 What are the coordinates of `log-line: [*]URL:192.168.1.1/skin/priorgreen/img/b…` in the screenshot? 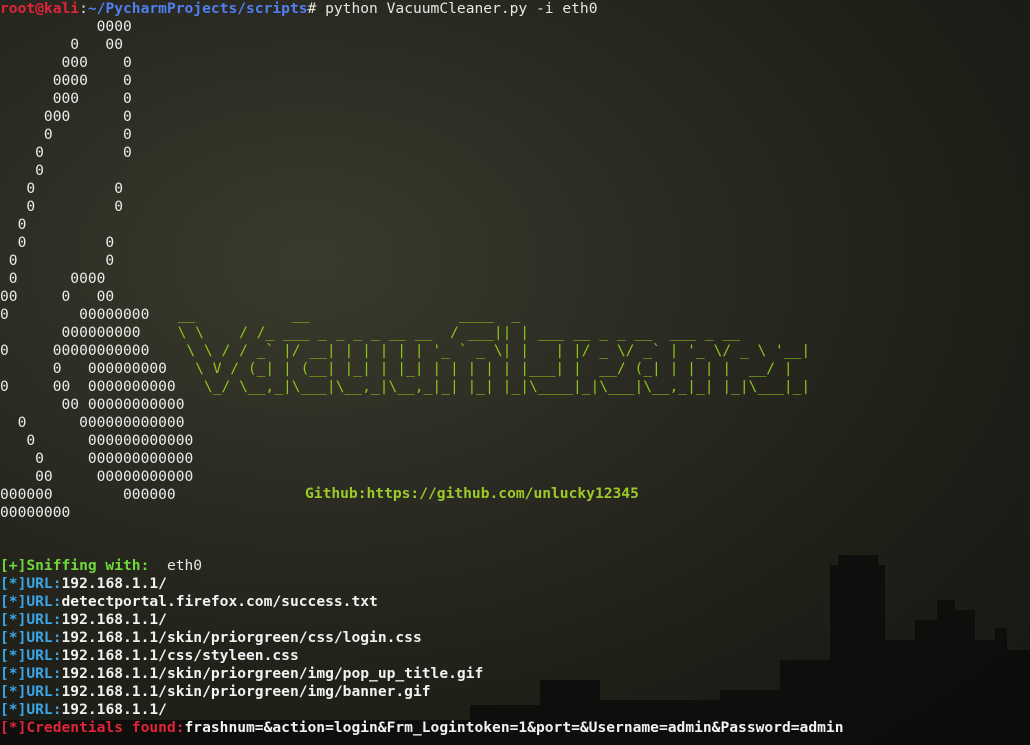 It's located at (215, 692).